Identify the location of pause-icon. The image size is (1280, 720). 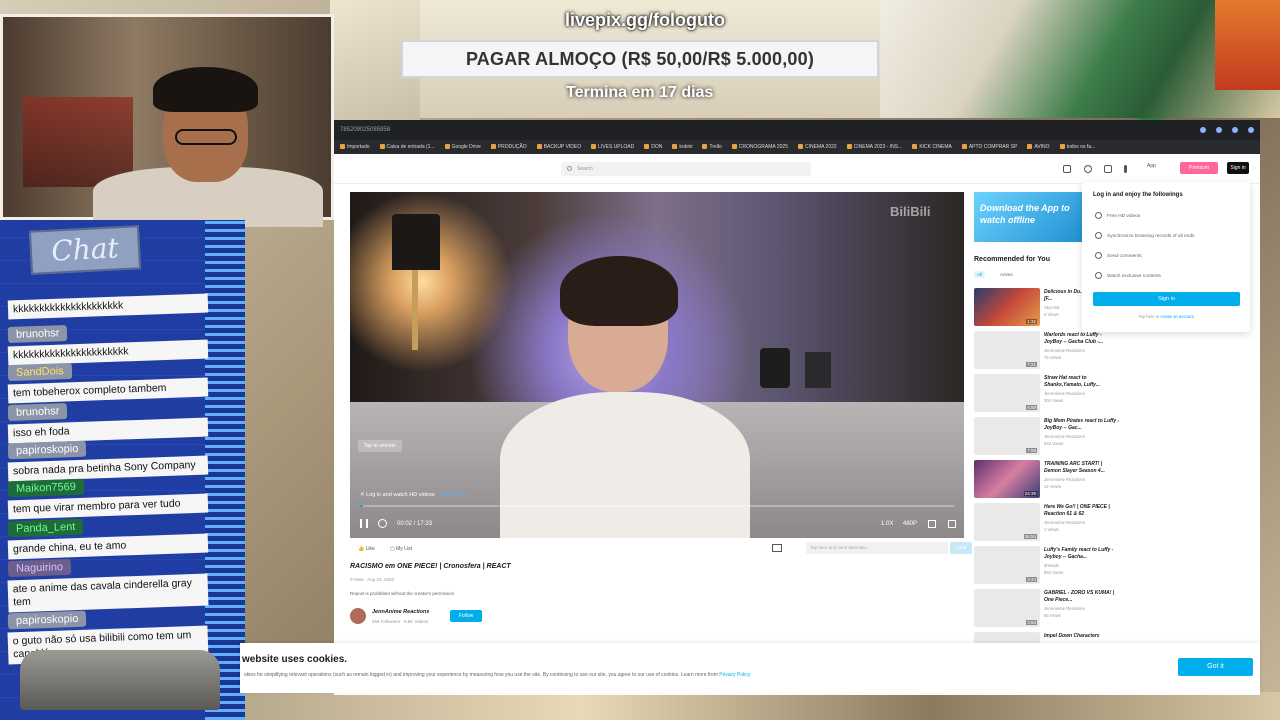
(364, 523).